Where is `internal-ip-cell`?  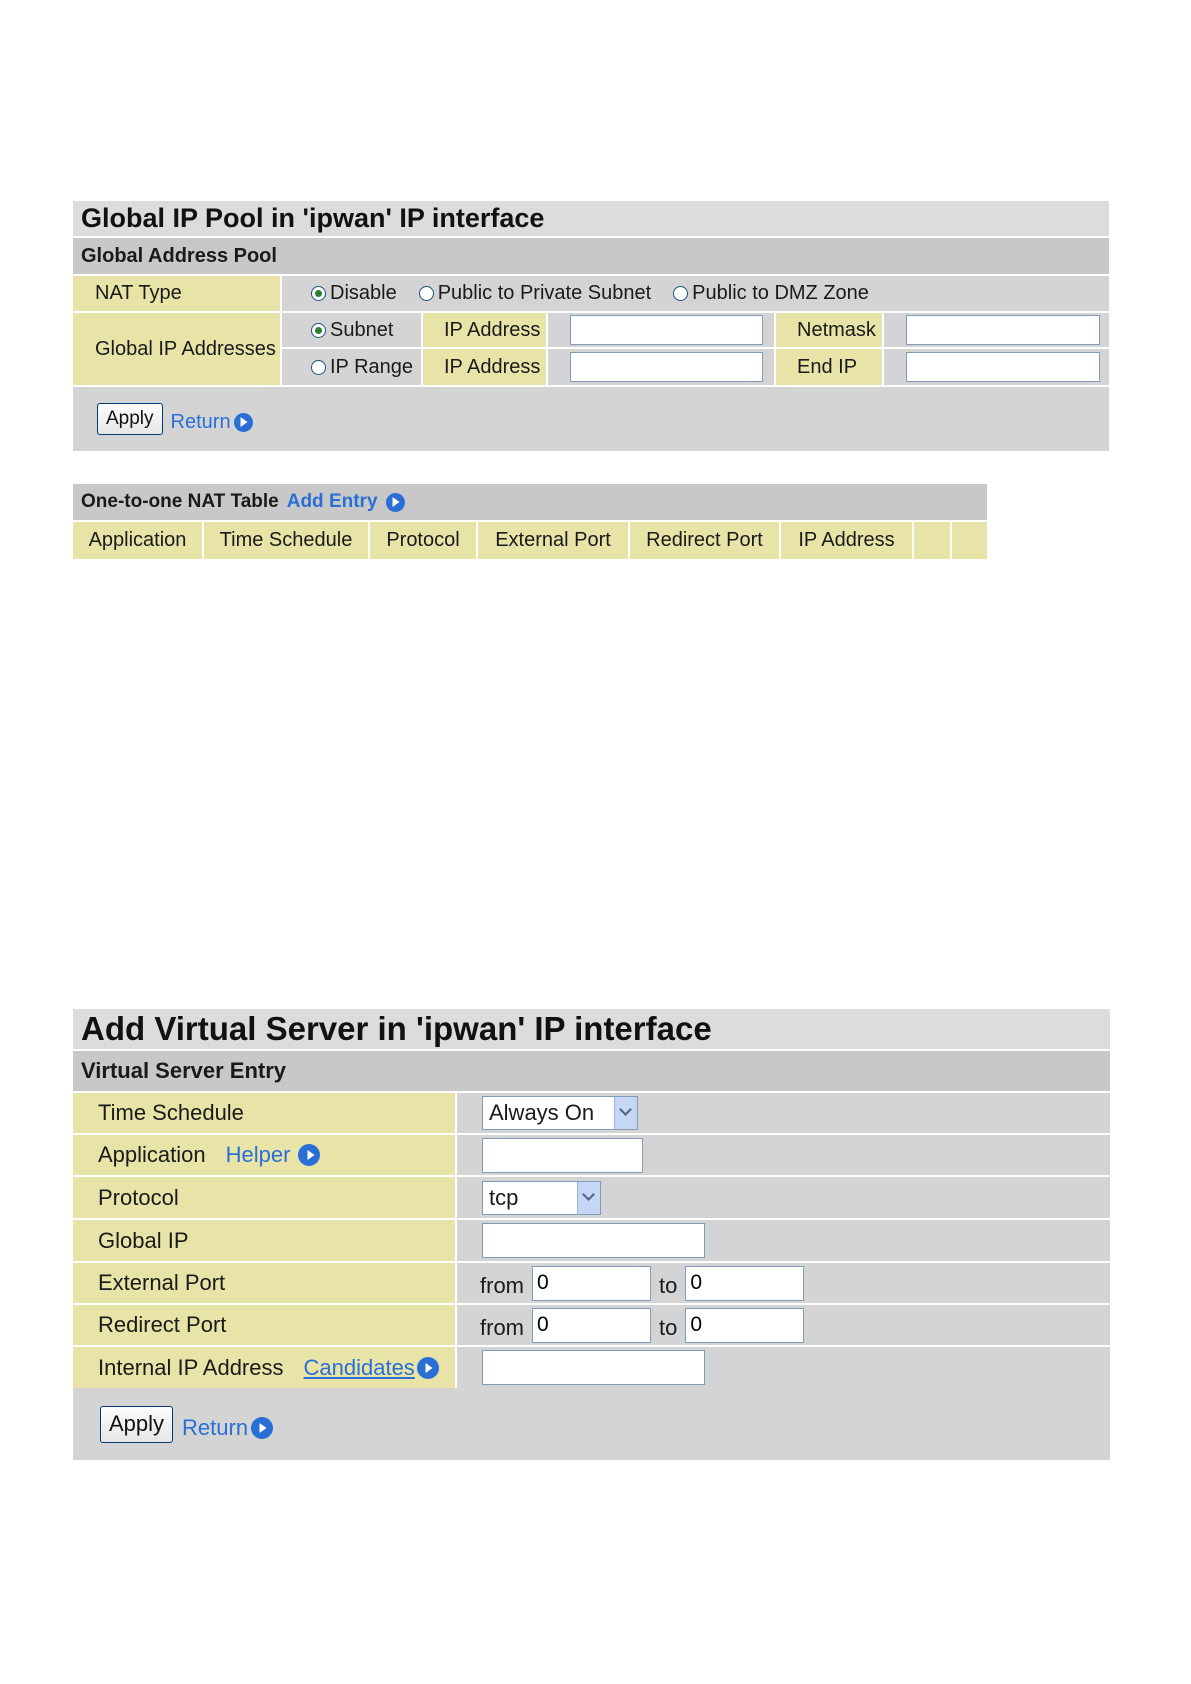
internal-ip-cell is located at coordinates (783, 1367).